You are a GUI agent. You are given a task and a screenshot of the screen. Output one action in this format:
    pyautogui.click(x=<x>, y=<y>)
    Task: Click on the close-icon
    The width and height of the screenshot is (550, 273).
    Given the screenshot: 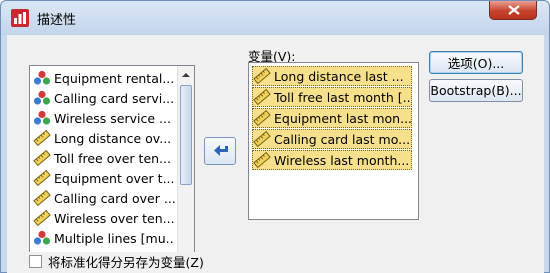 What is the action you would take?
    pyautogui.click(x=514, y=10)
    